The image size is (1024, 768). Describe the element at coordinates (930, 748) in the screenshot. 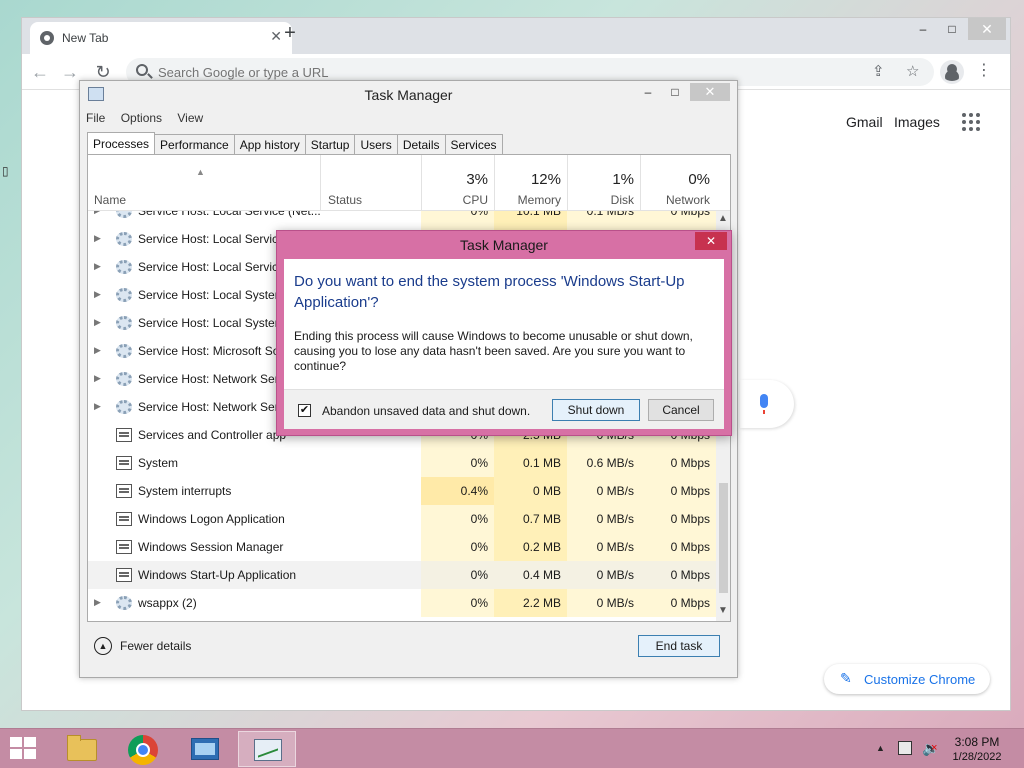

I see `volume-muted-icon: 🔈` at that location.